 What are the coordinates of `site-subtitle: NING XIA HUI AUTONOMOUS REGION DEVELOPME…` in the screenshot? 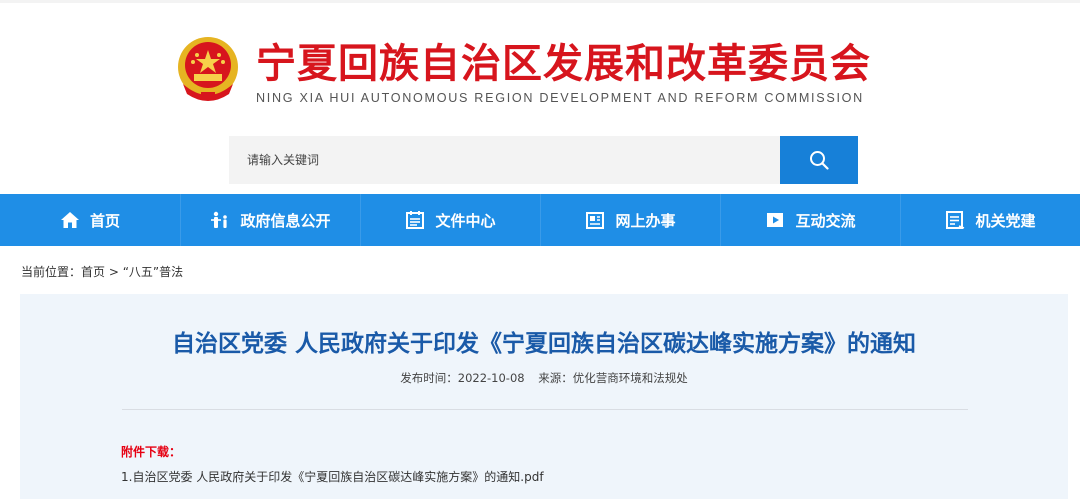 It's located at (560, 98).